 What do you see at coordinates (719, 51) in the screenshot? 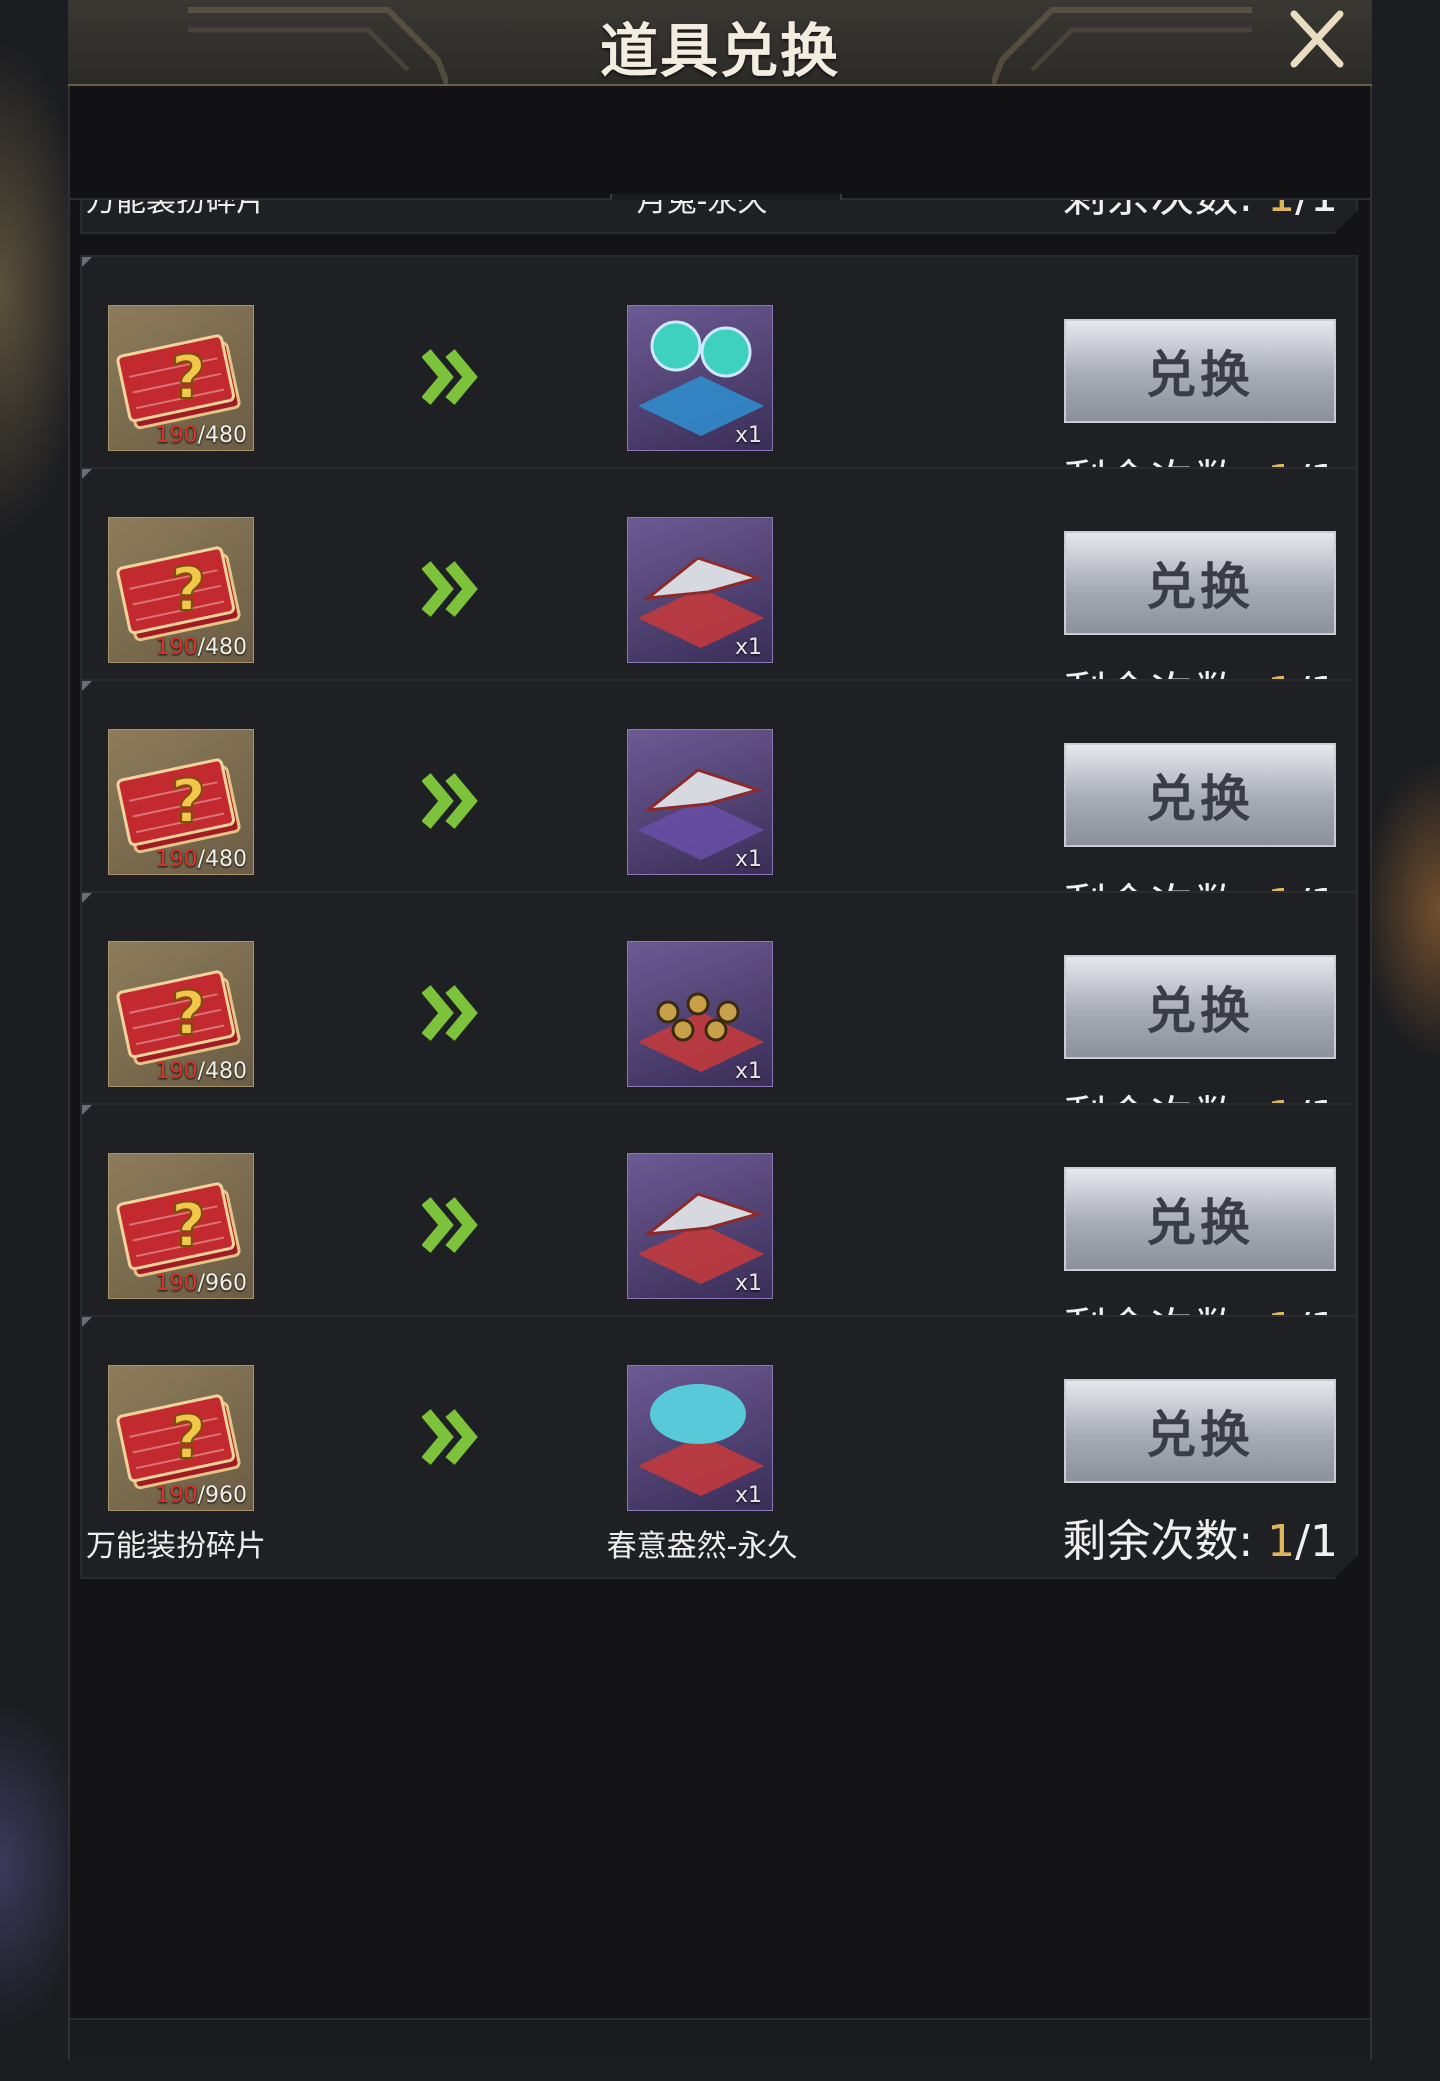
I see `page-title: 道具兑换` at bounding box center [719, 51].